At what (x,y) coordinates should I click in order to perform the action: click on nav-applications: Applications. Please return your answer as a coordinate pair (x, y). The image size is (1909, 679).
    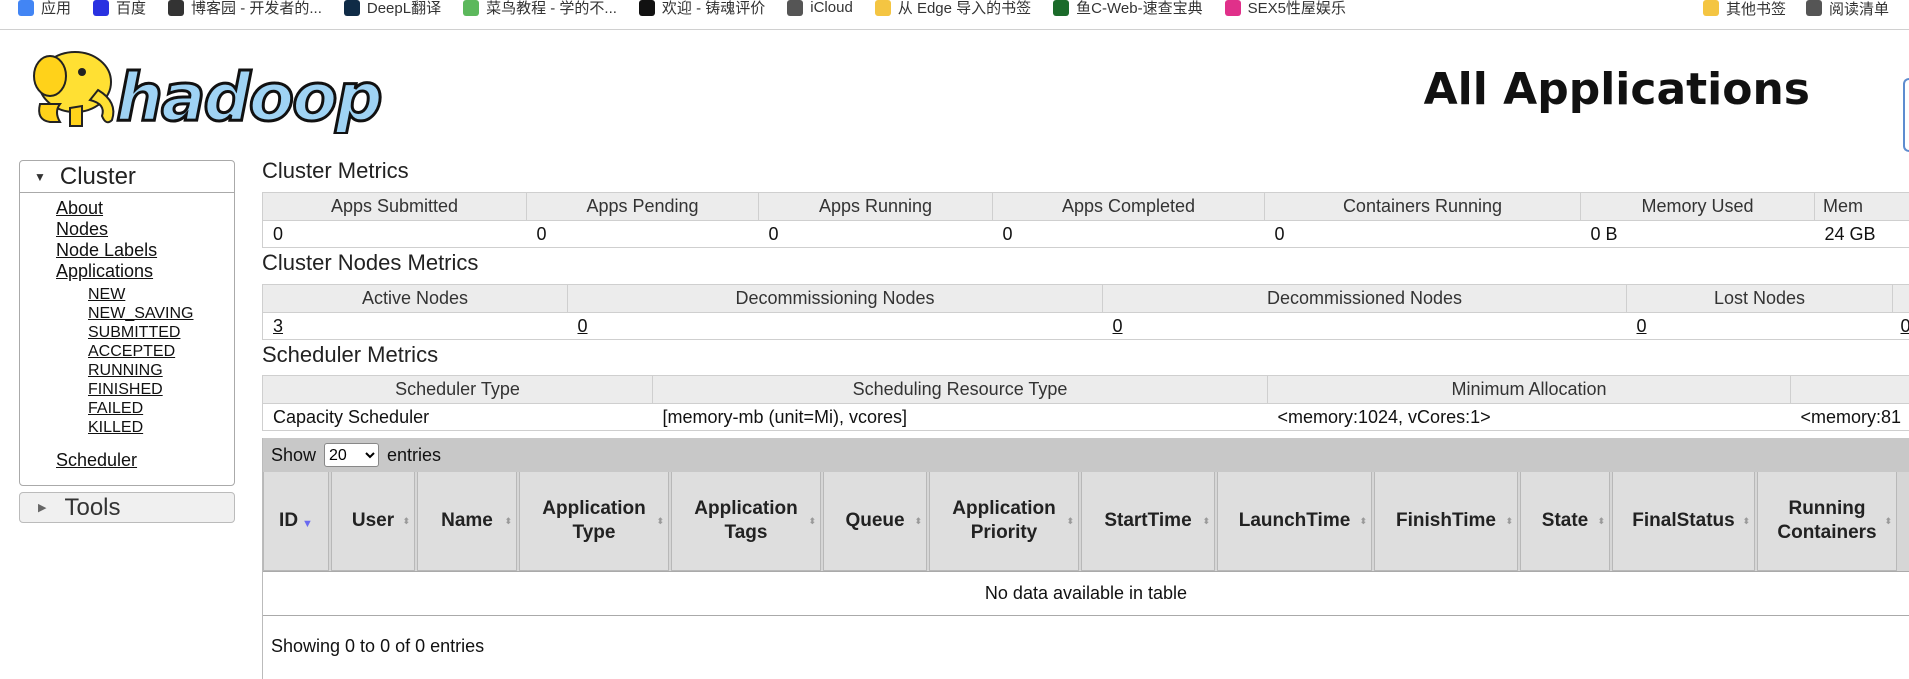
    Looking at the image, I should click on (145, 271).